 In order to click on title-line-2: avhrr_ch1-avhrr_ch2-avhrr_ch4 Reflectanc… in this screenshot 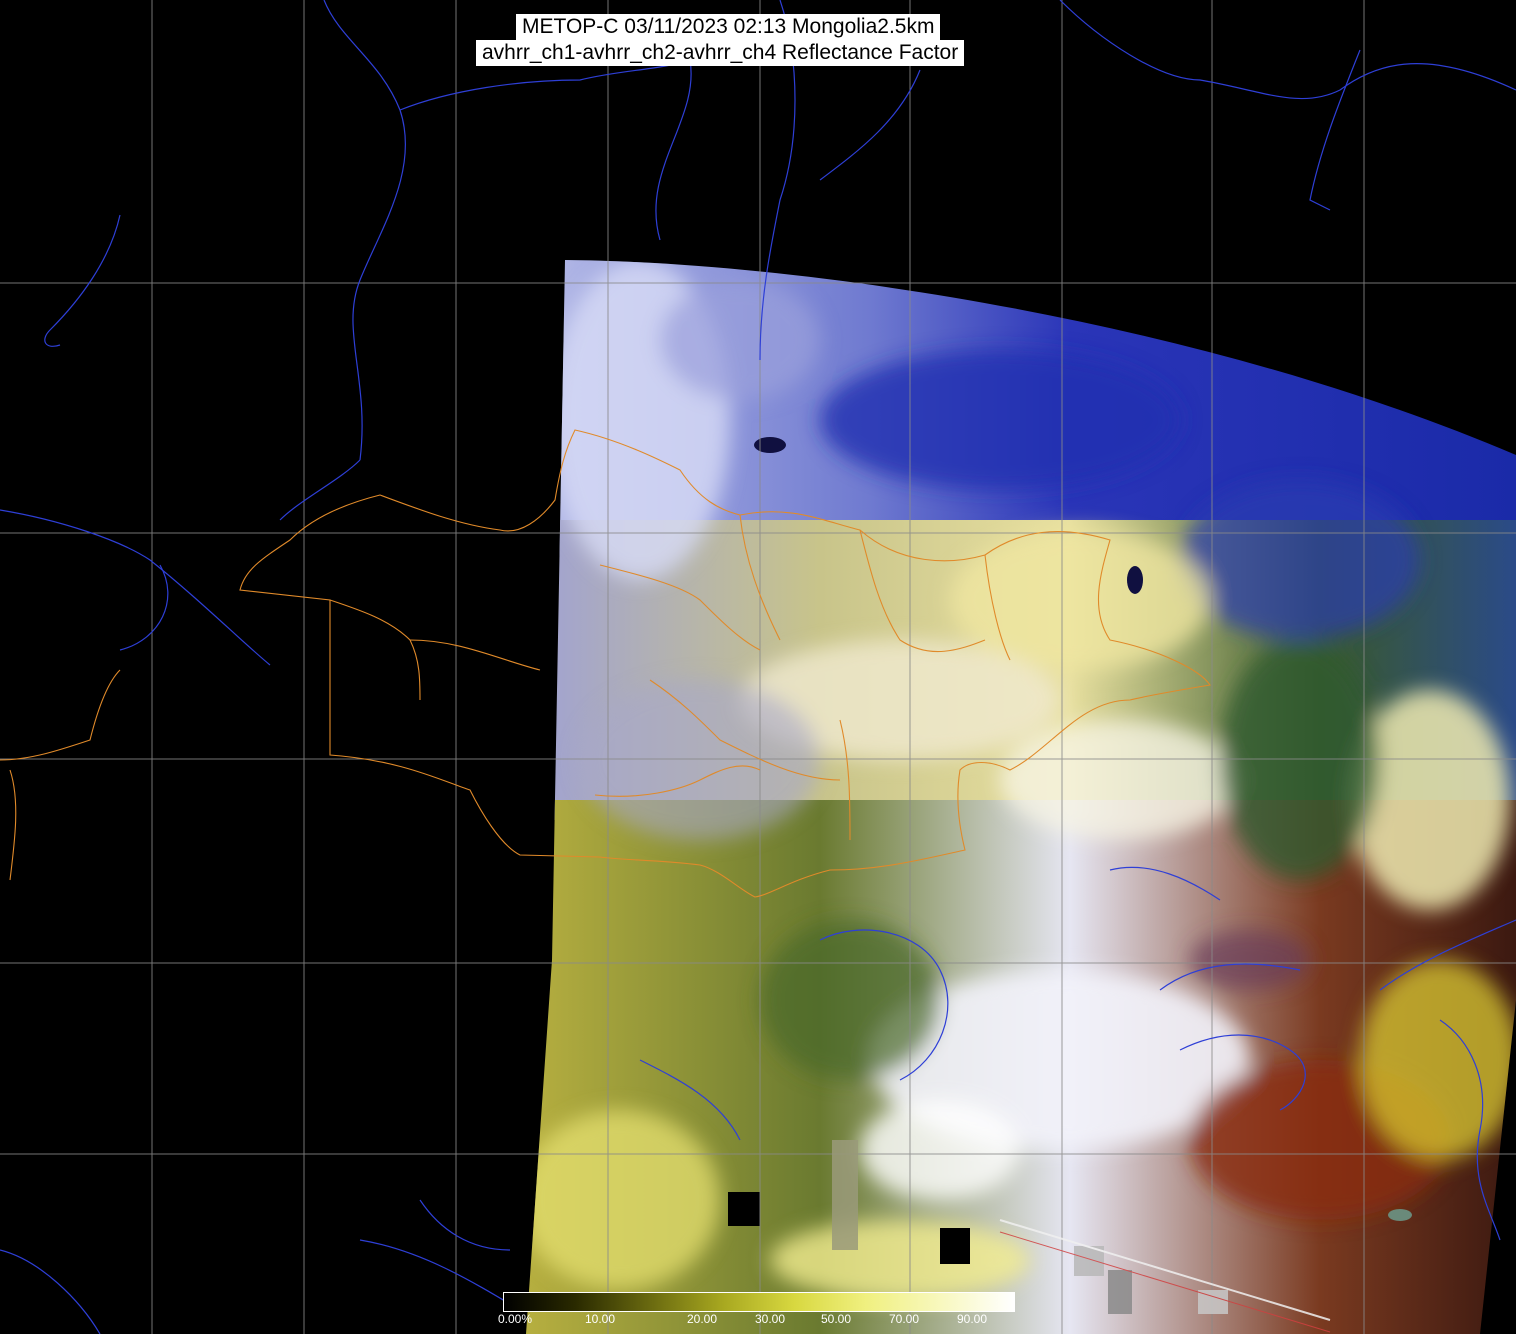, I will do `click(720, 53)`.